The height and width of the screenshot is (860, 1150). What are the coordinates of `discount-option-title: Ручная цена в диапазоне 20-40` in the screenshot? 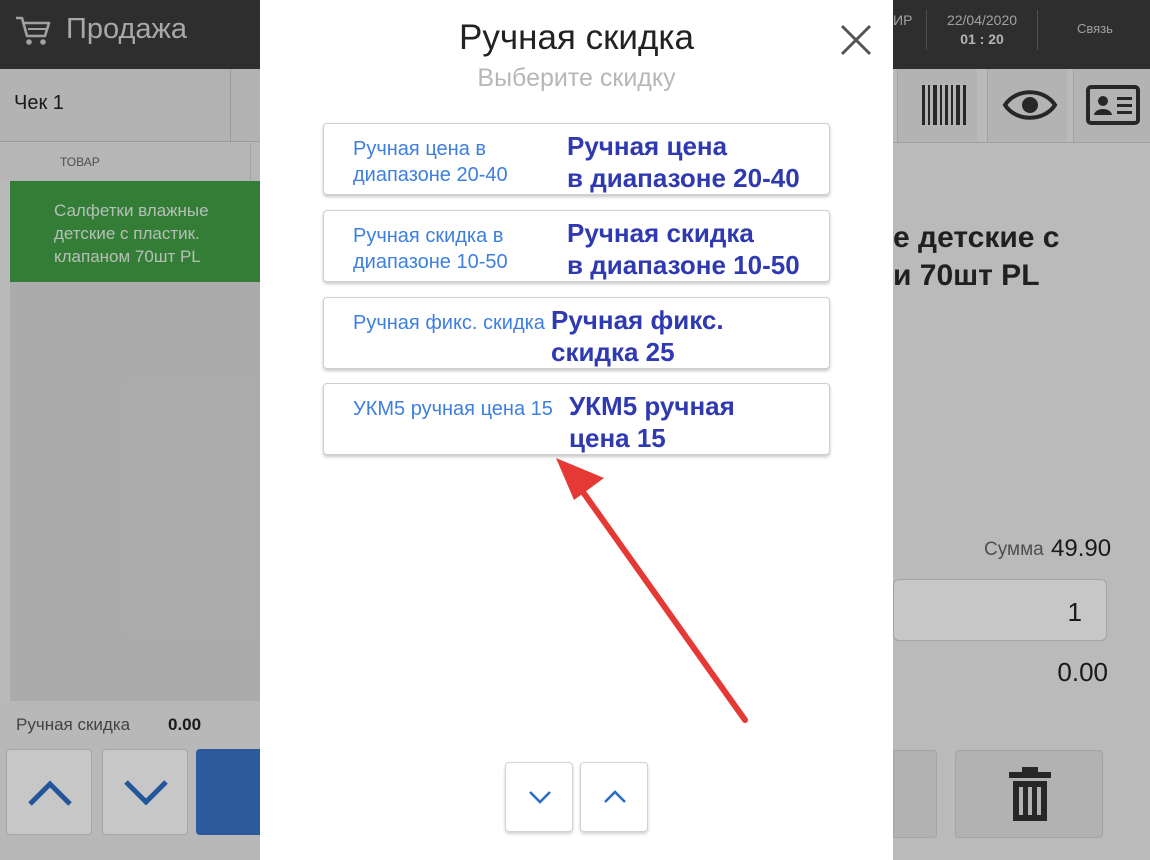 It's located at (683, 162).